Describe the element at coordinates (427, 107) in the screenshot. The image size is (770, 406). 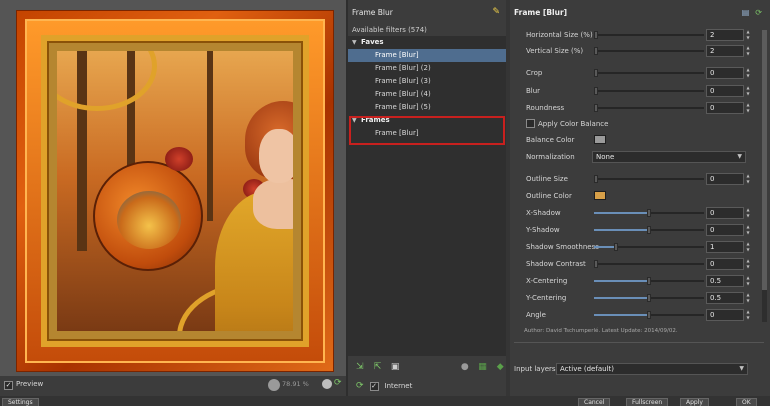
I see `tree-item: Frame [Blur] (5)` at that location.